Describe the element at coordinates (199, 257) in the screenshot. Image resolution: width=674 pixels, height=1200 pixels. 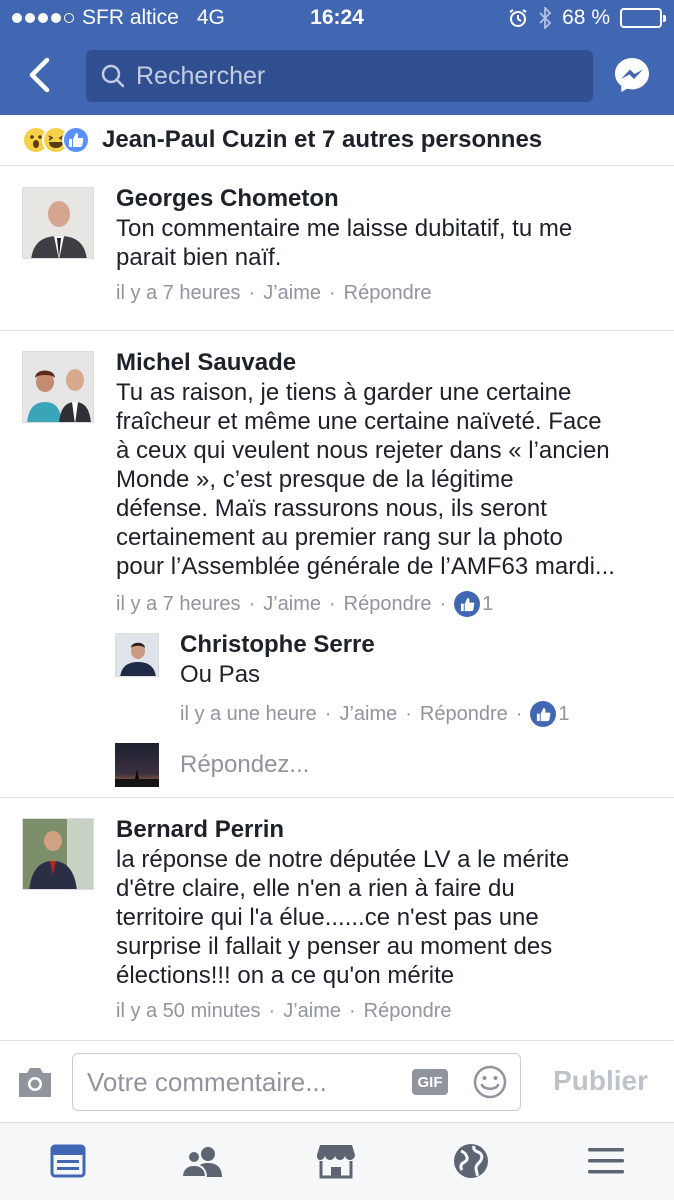
I see `comment-line: parait bien naïf.` at that location.